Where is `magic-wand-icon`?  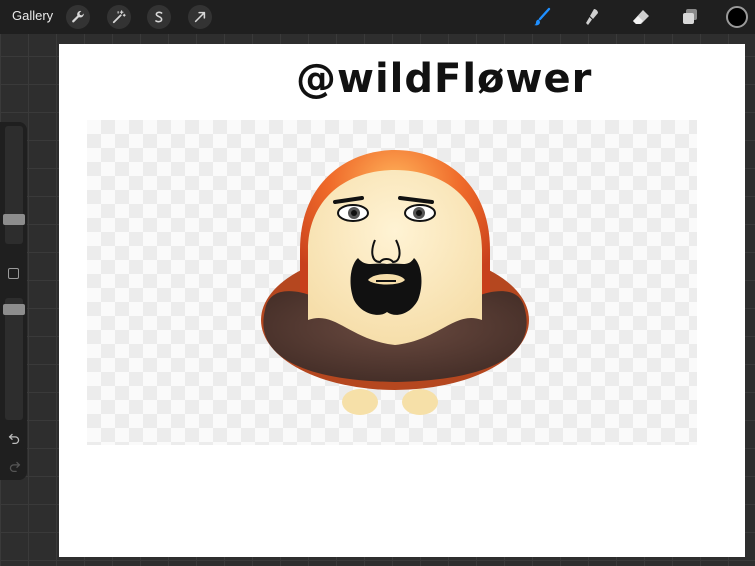
magic-wand-icon is located at coordinates (119, 17).